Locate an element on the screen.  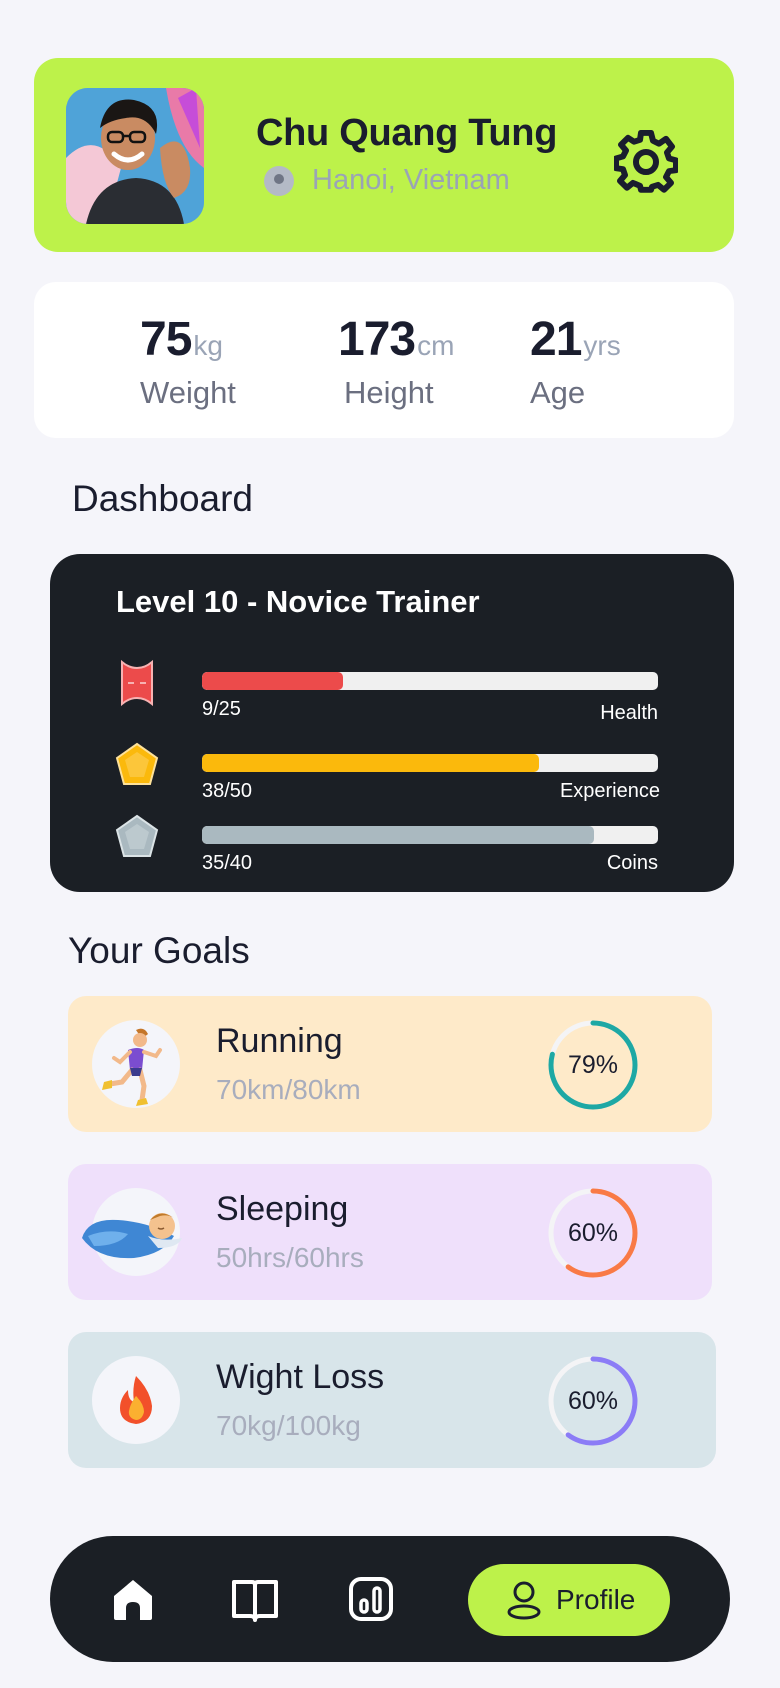
goal-percent: 79% is located at coordinates (593, 1065).